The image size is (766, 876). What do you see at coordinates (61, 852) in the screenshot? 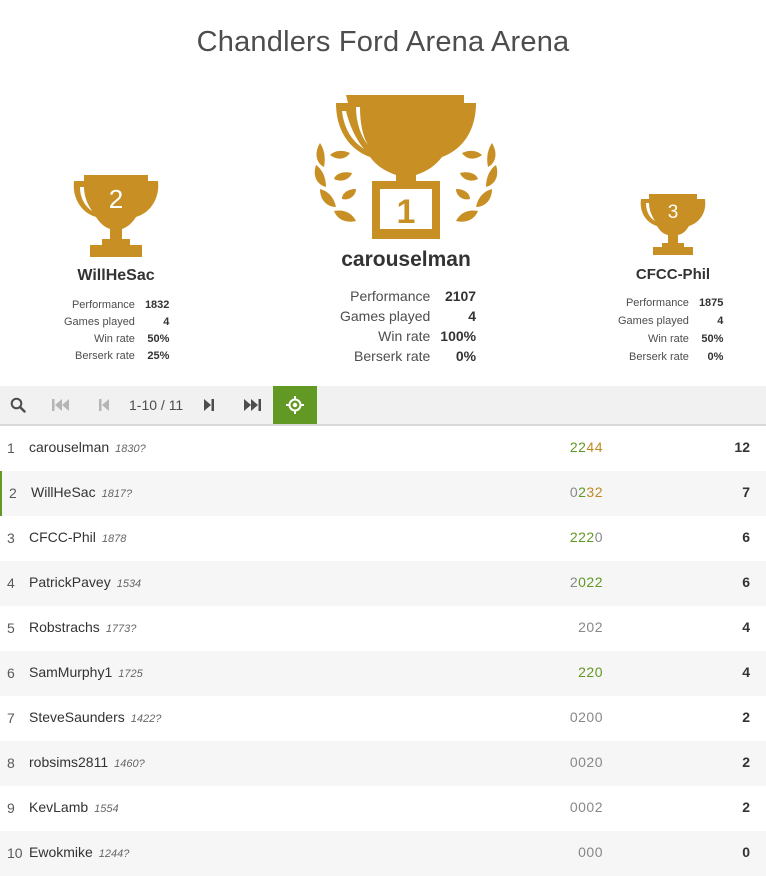
I see `player-name-link: Ewokmike` at bounding box center [61, 852].